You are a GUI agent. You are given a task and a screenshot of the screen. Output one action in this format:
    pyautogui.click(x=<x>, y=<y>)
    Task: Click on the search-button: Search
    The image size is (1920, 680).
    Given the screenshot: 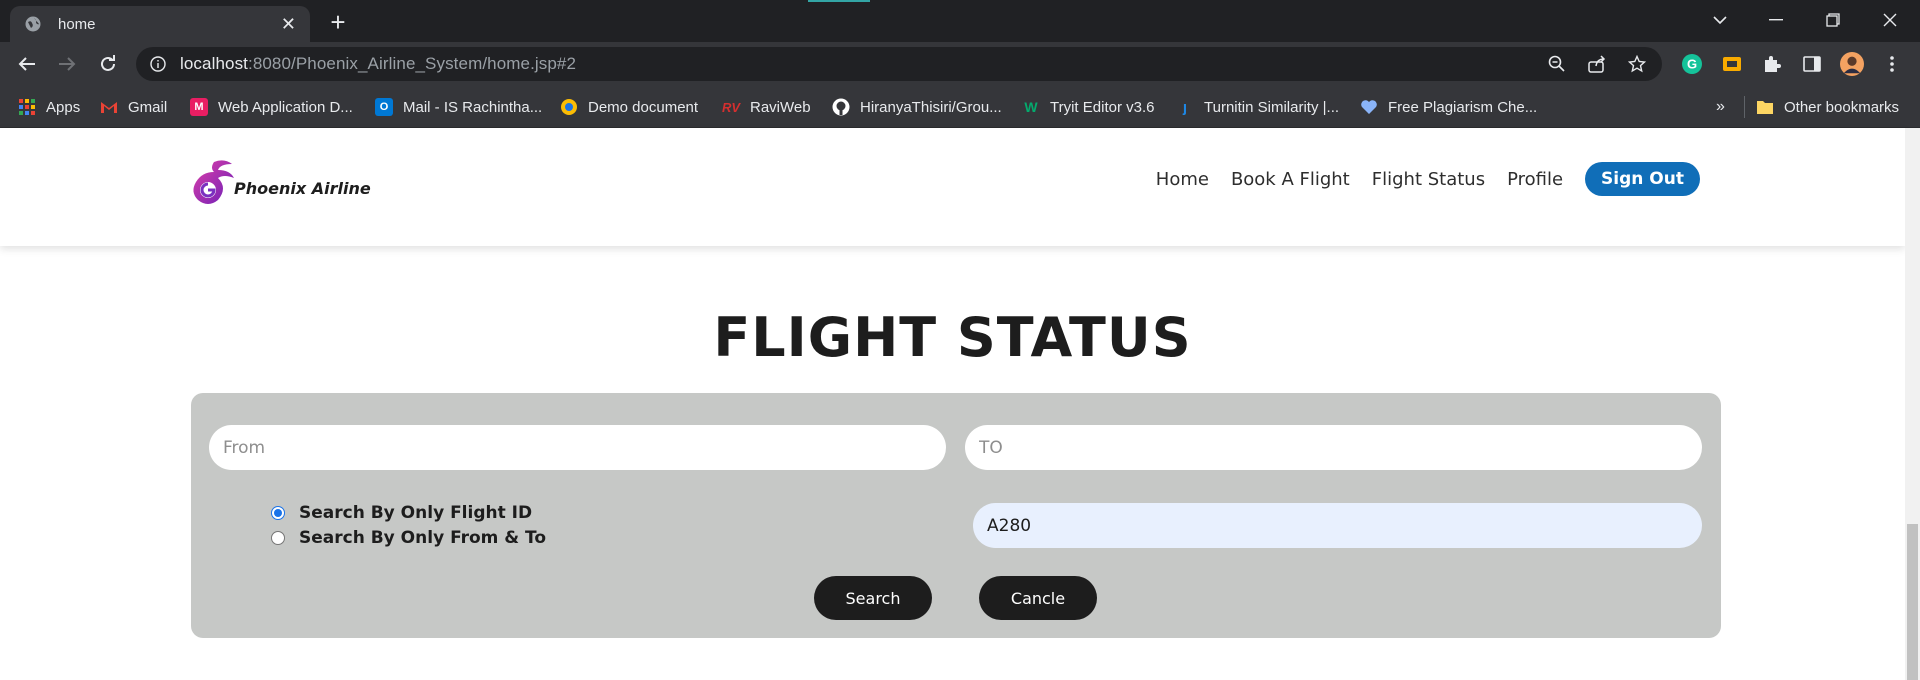 What is the action you would take?
    pyautogui.click(x=873, y=598)
    